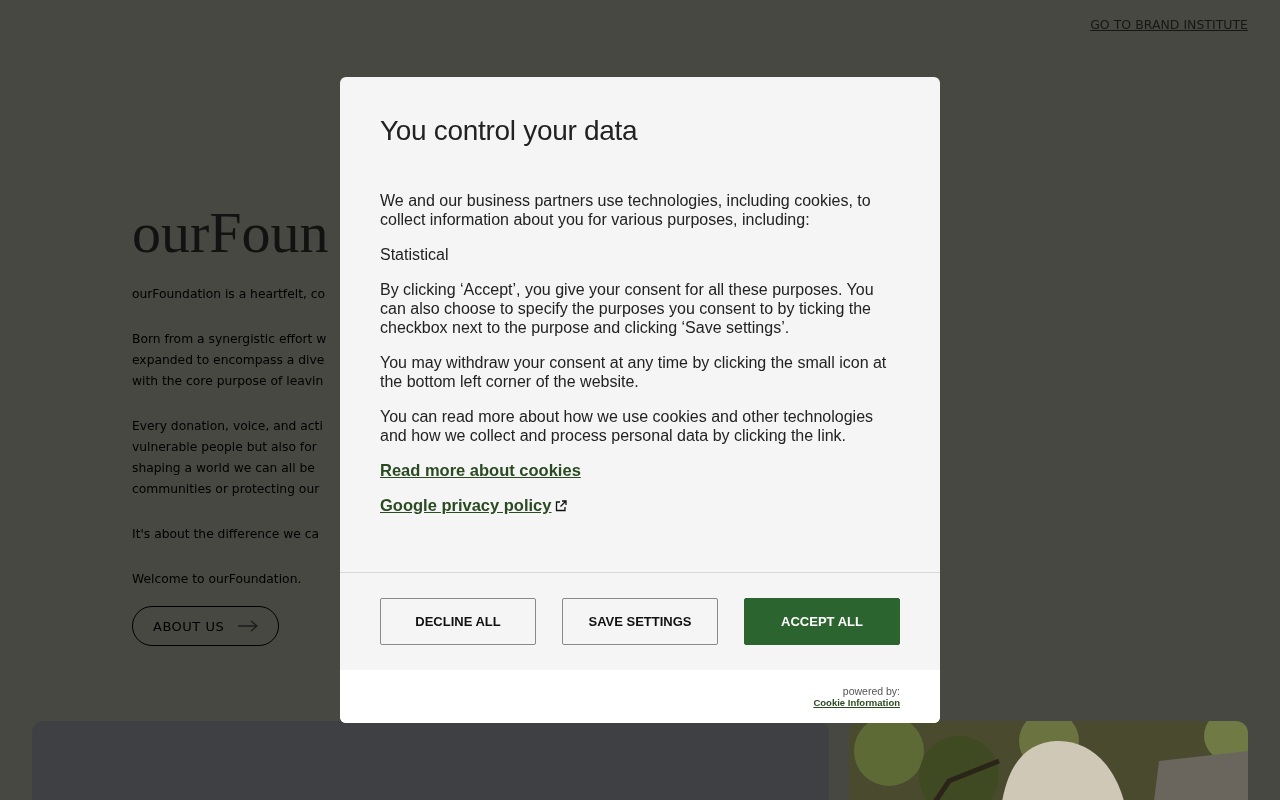  What do you see at coordinates (627, 308) in the screenshot?
I see `dialog-paragraph: By clicking ‘Accept’, you give your consent for all these purposes. You can also choose to specify the purposes you consent to by ticking the checkbox next to the purpose and clicking ‘Save settings’.` at bounding box center [627, 308].